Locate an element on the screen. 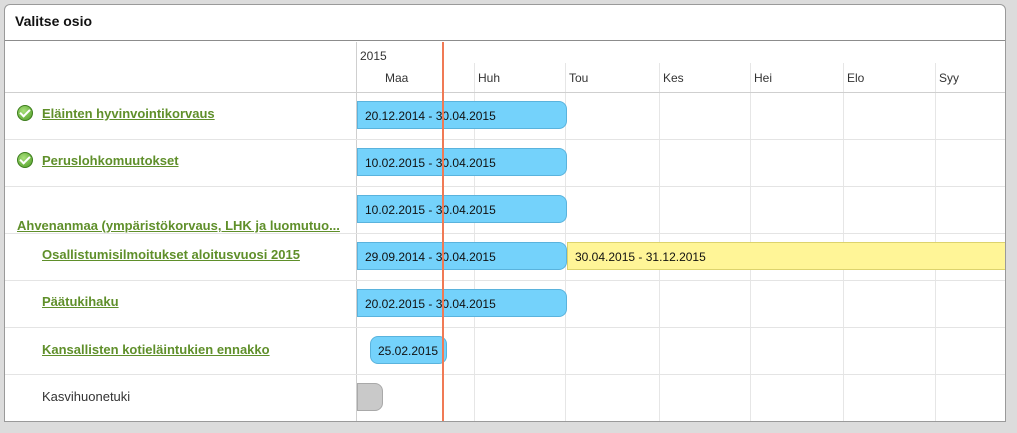  month-label: Kes is located at coordinates (673, 78).